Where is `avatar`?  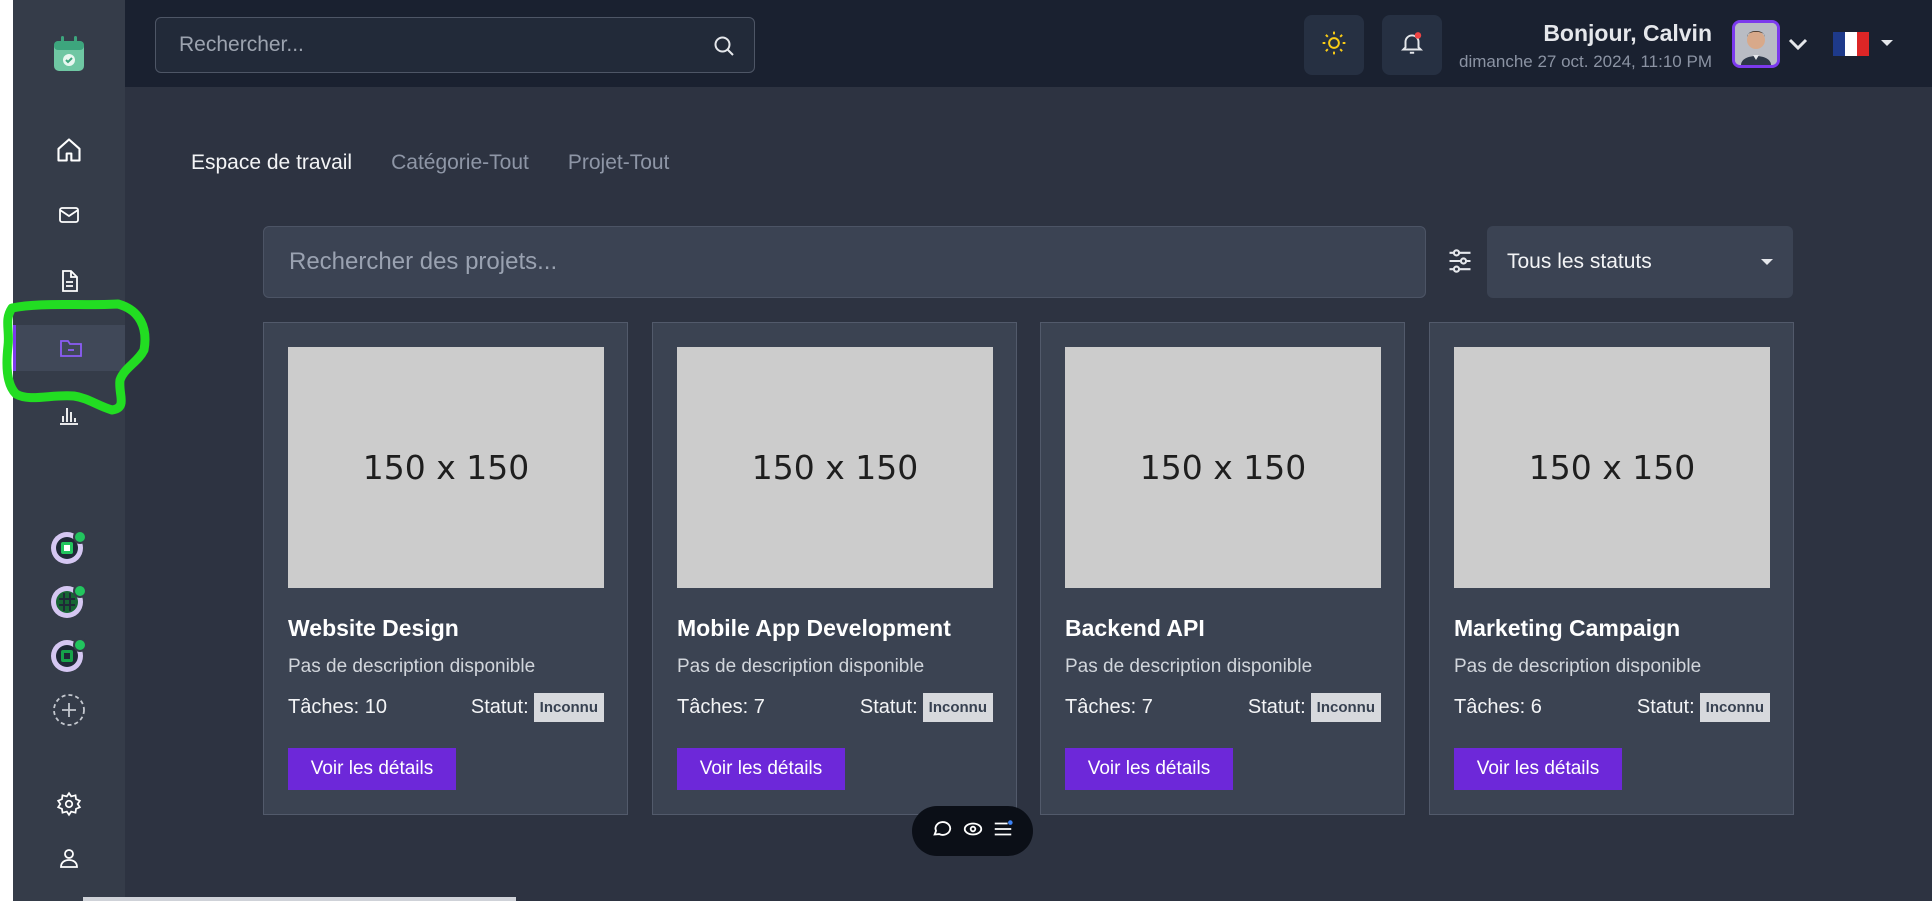 avatar is located at coordinates (1756, 44).